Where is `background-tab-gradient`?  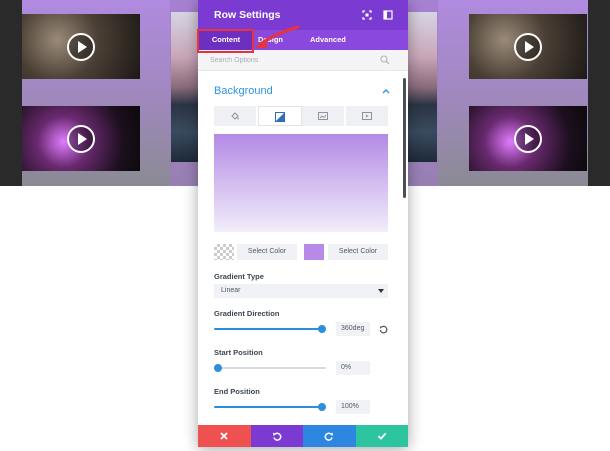
background-tab-gradient is located at coordinates (280, 116).